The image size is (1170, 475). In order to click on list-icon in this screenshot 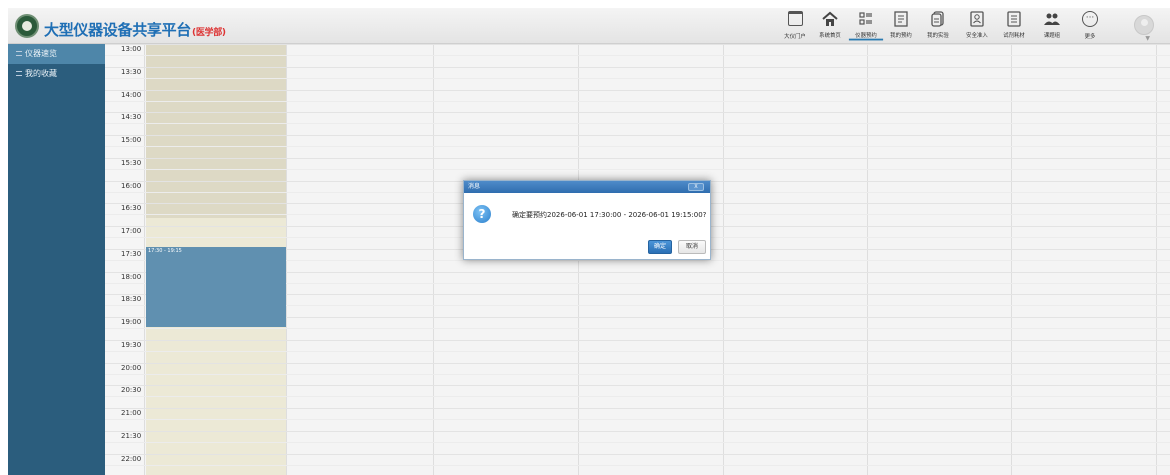, I will do `click(866, 19)`.